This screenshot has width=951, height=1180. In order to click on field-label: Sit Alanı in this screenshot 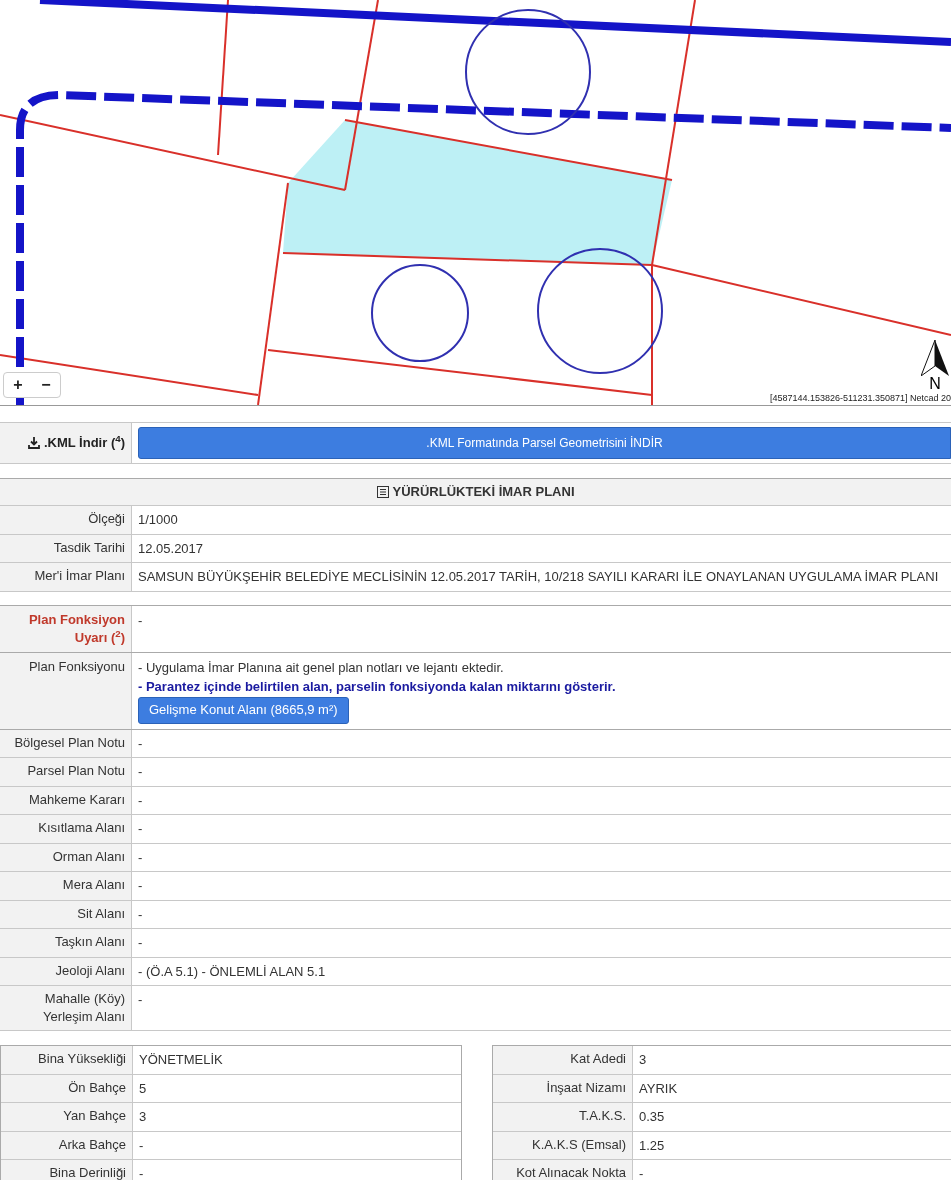, I will do `click(101, 913)`.